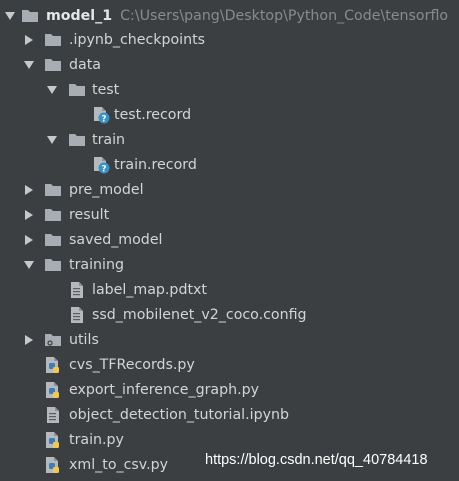  What do you see at coordinates (229, 214) in the screenshot?
I see `tree-item-result: result` at bounding box center [229, 214].